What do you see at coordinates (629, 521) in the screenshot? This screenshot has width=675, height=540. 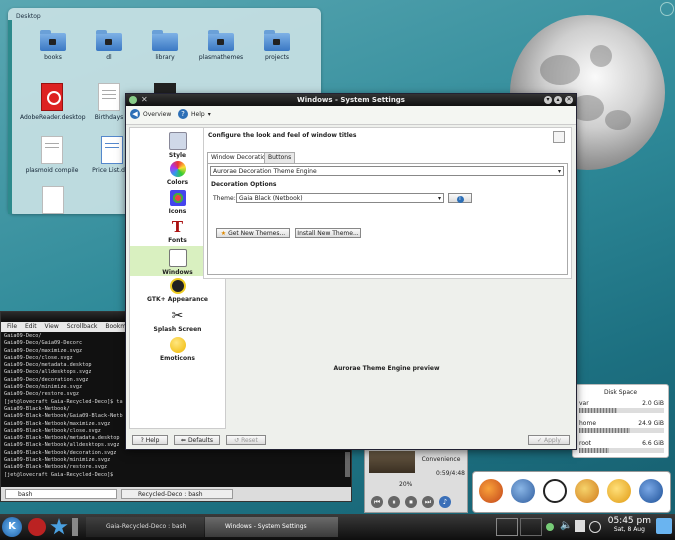 I see `clock-time: 05:45 pm` at bounding box center [629, 521].